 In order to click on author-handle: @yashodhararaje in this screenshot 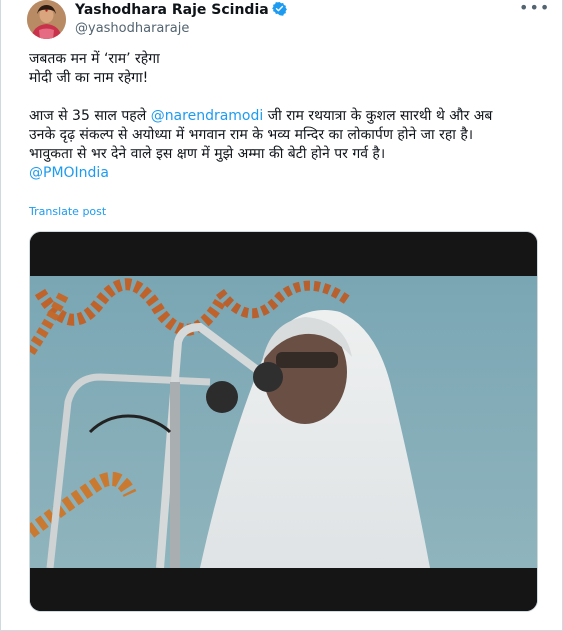, I will do `click(132, 28)`.